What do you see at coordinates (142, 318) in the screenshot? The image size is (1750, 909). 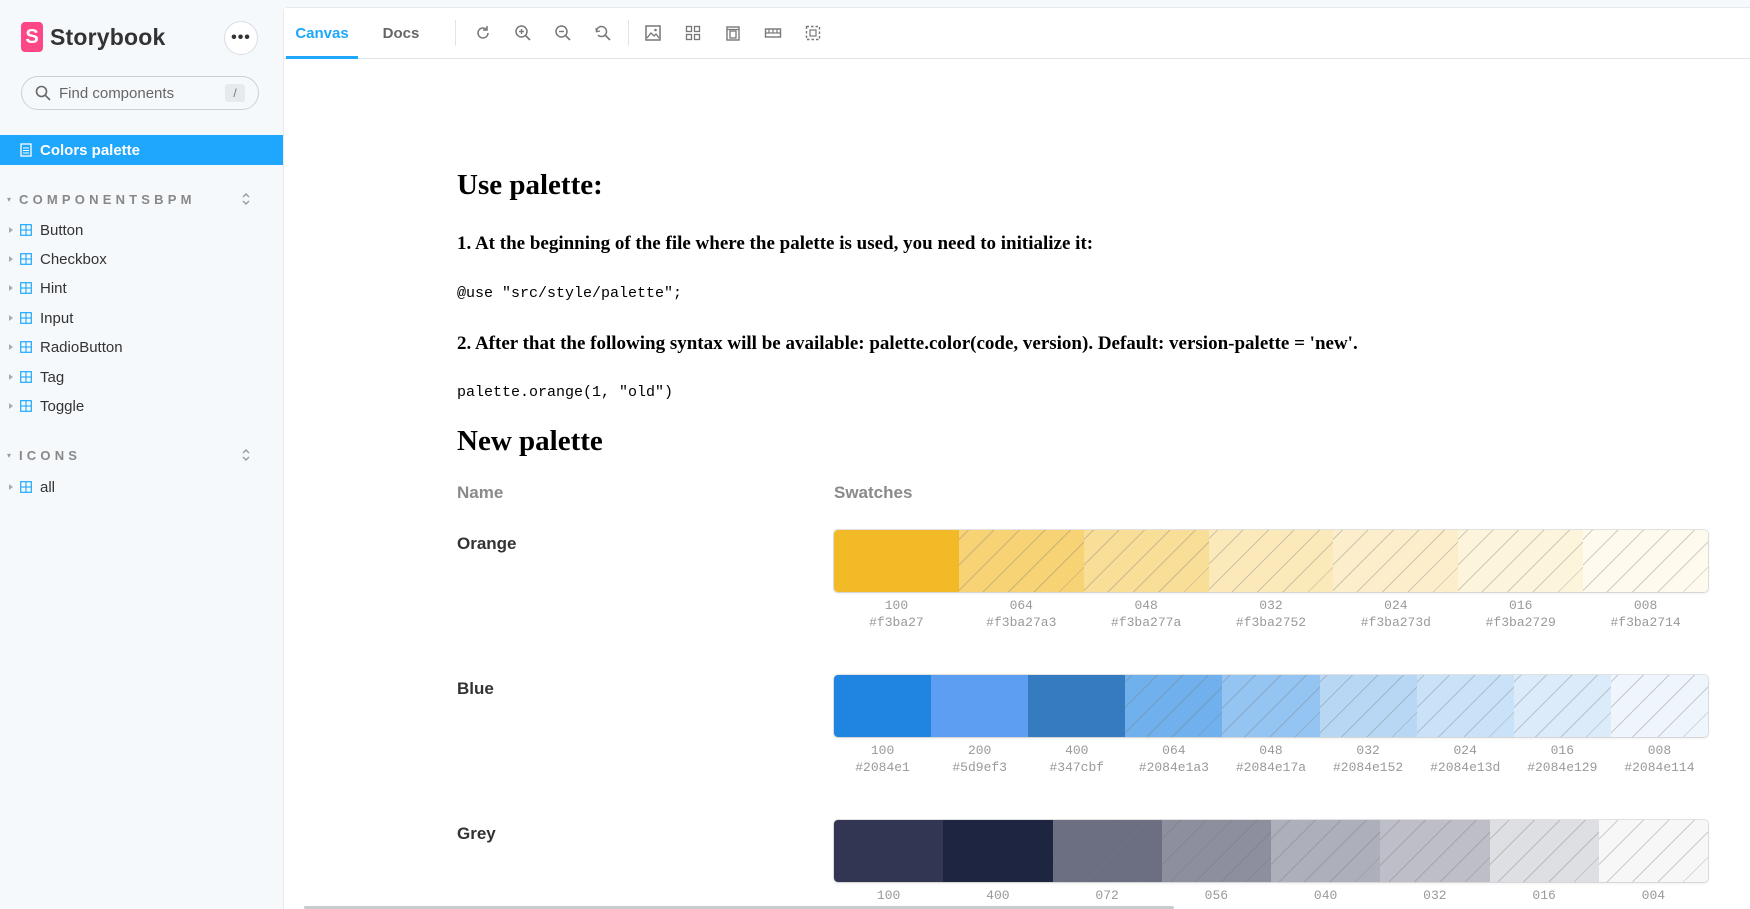 I see `sidebar-item-input: Input` at bounding box center [142, 318].